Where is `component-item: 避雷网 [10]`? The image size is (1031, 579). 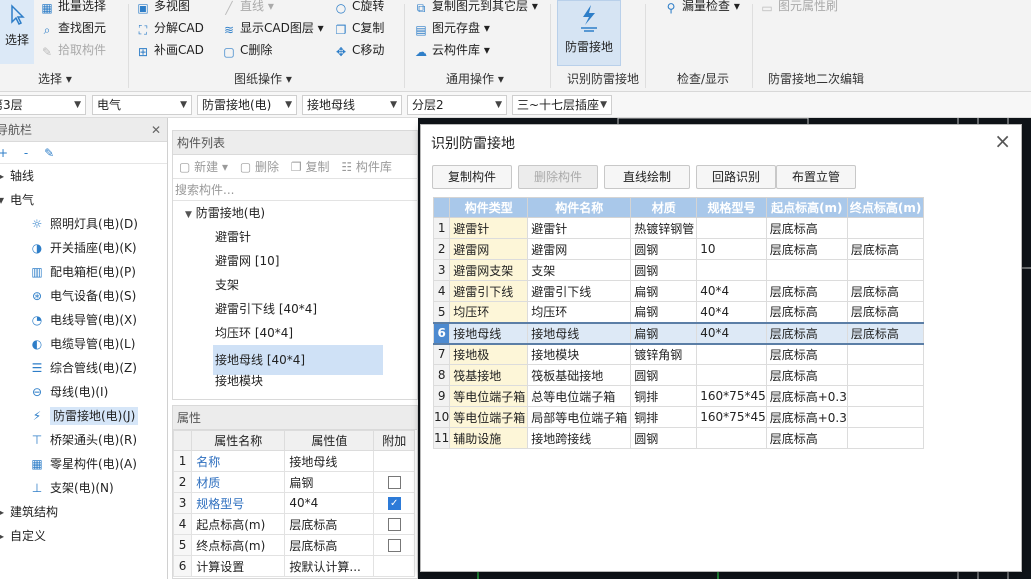
component-item: 避雷网 [10] is located at coordinates (295, 261).